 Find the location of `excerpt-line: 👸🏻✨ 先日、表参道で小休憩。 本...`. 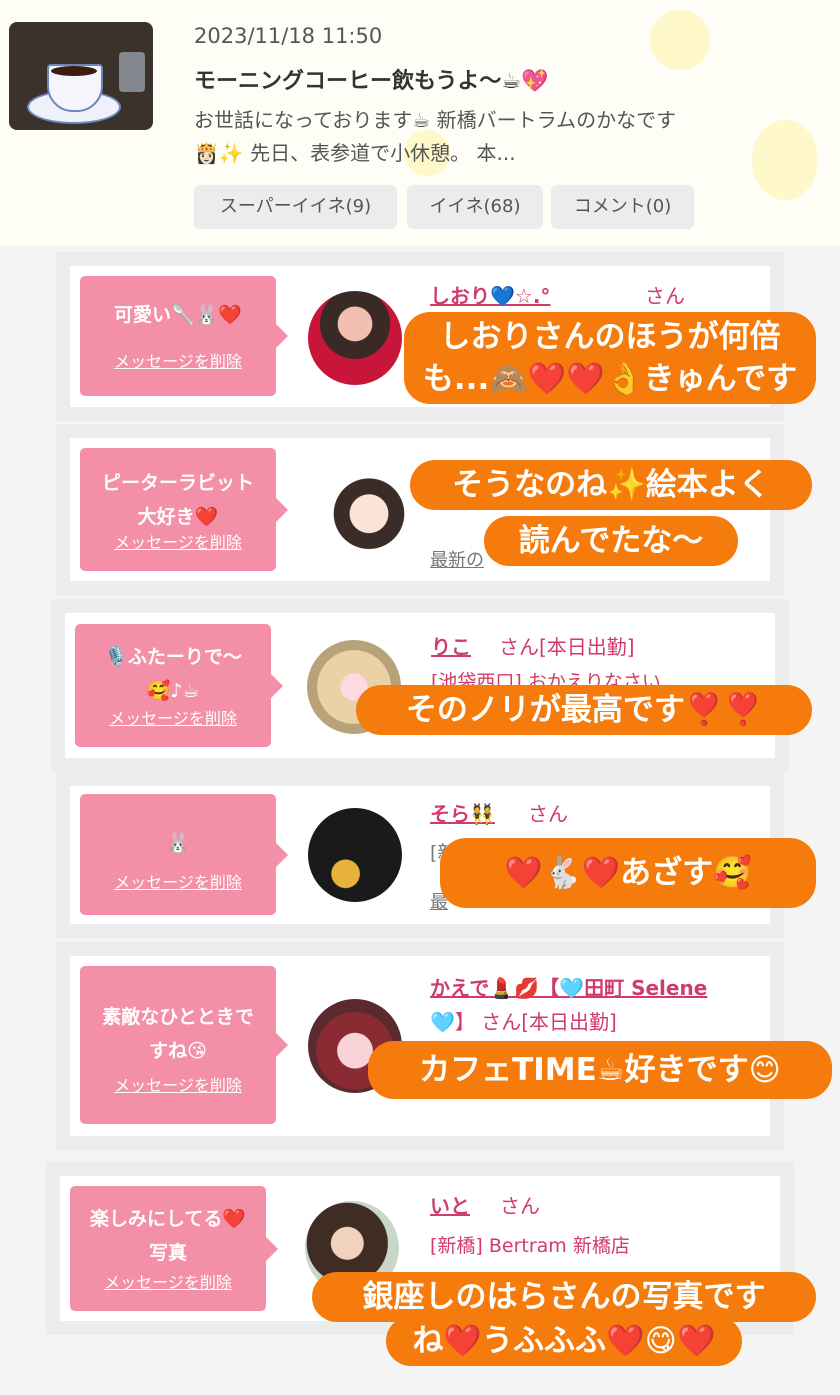

excerpt-line: 👸🏻✨ 先日、表参道で小休憩。 本... is located at coordinates (355, 153).